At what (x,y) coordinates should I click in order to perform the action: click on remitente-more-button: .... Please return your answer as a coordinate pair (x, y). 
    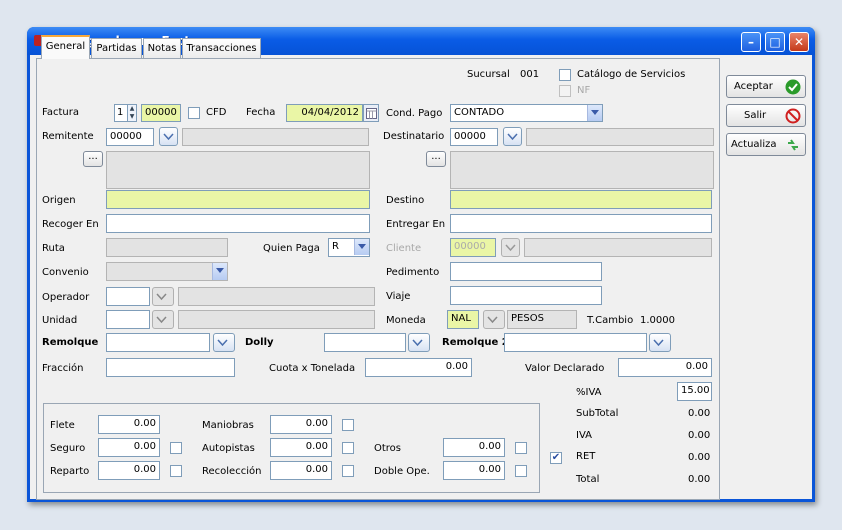
    Looking at the image, I should click on (93, 159).